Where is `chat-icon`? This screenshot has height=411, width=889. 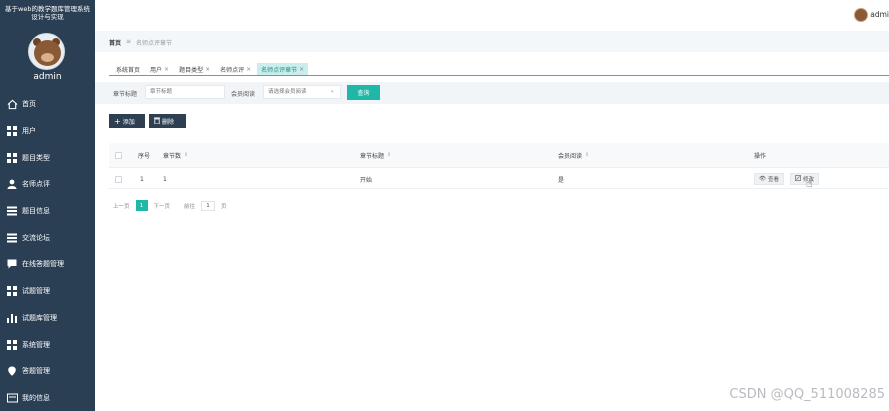 chat-icon is located at coordinates (12, 264).